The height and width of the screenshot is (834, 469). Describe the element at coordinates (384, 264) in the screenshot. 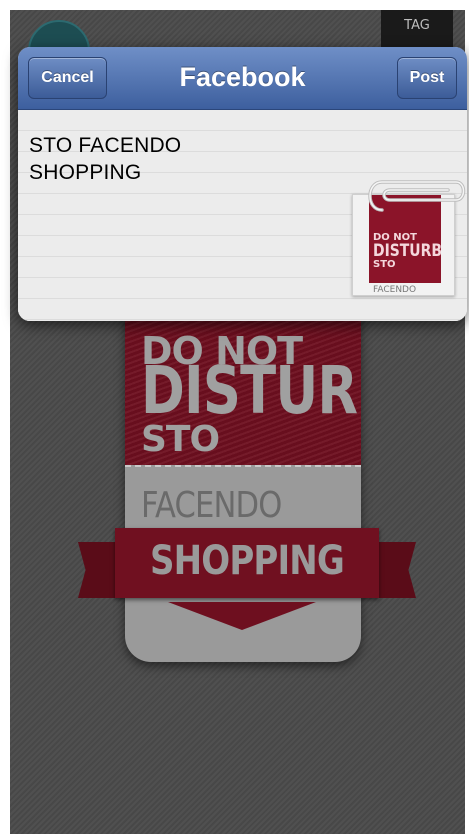

I see `thumbnail-line-sto: STO` at that location.